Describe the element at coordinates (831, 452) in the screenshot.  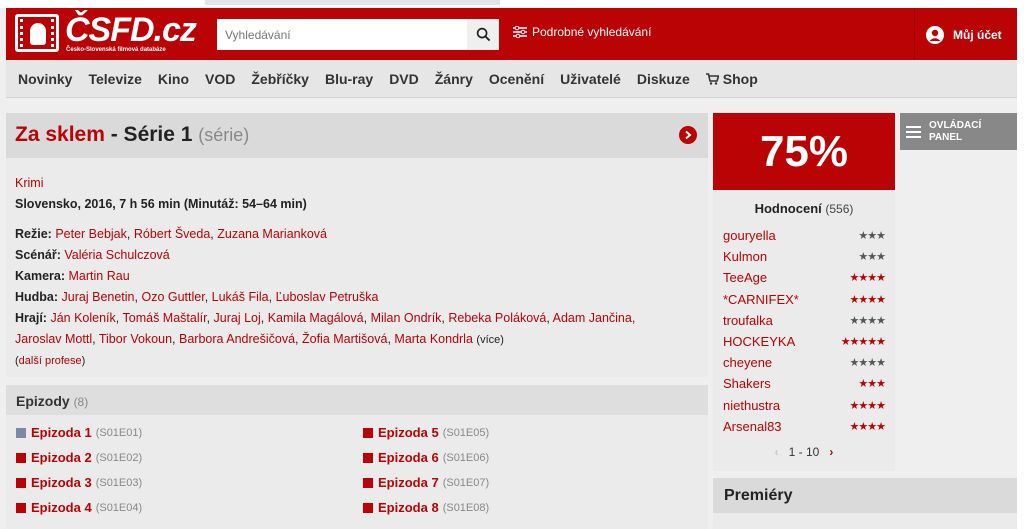
I see `chevron-right-icon: ›` at that location.